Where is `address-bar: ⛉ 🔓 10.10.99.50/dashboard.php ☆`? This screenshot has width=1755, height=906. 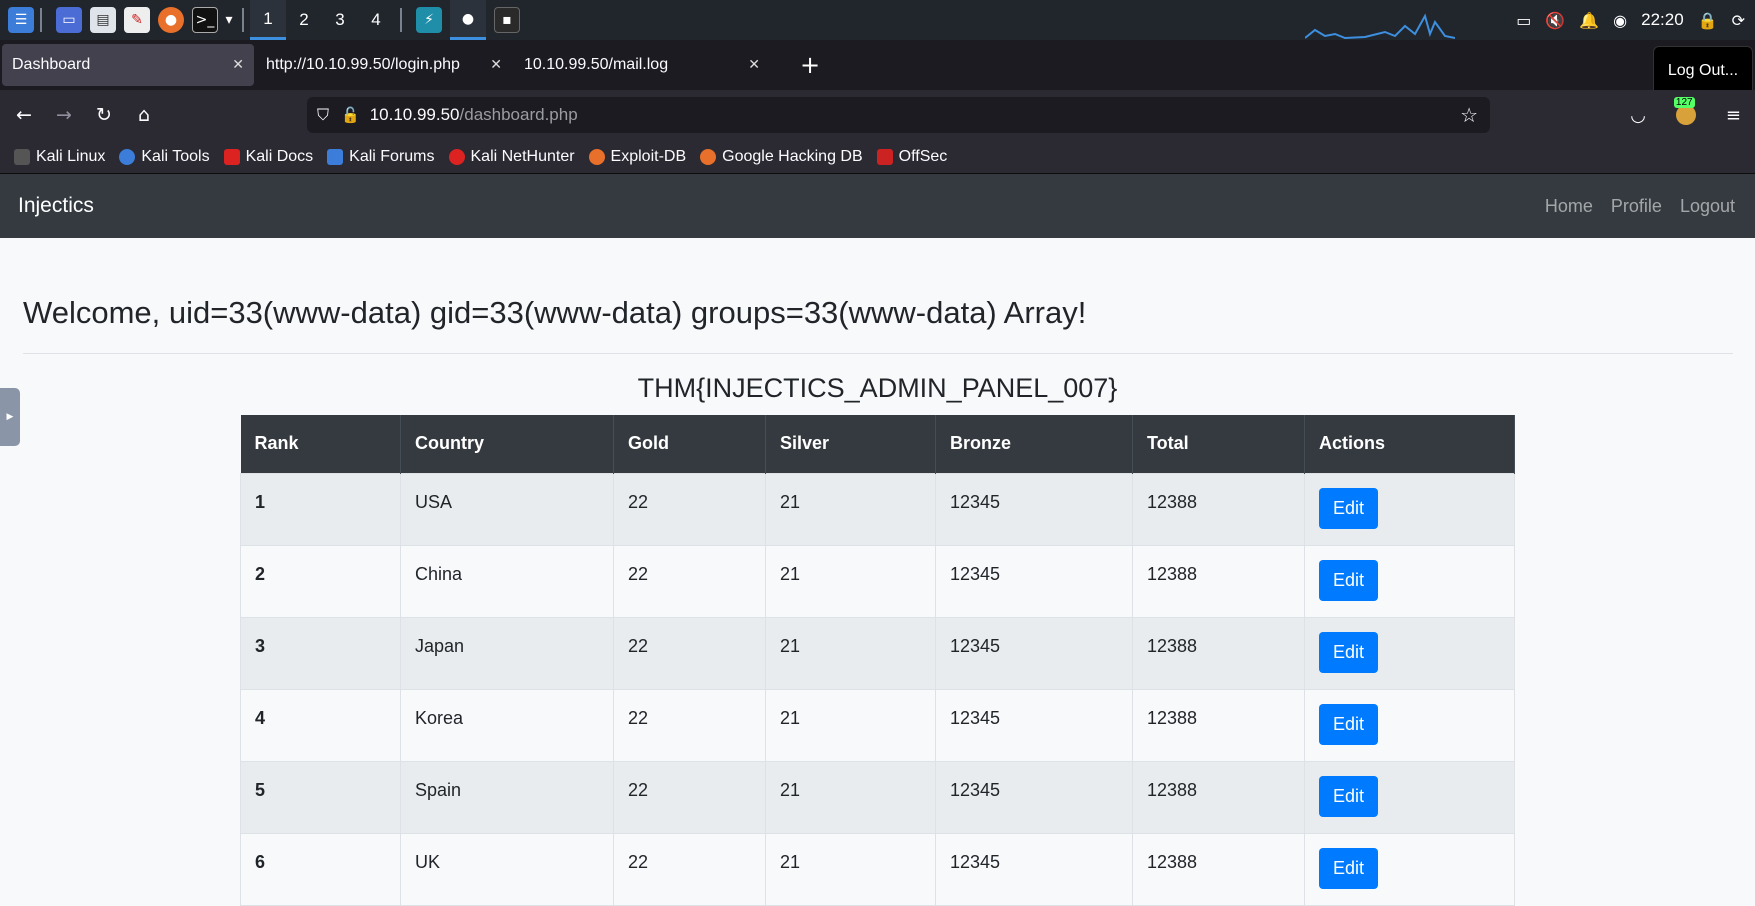 address-bar: ⛉ 🔓 10.10.99.50/dashboard.php ☆ is located at coordinates (898, 115).